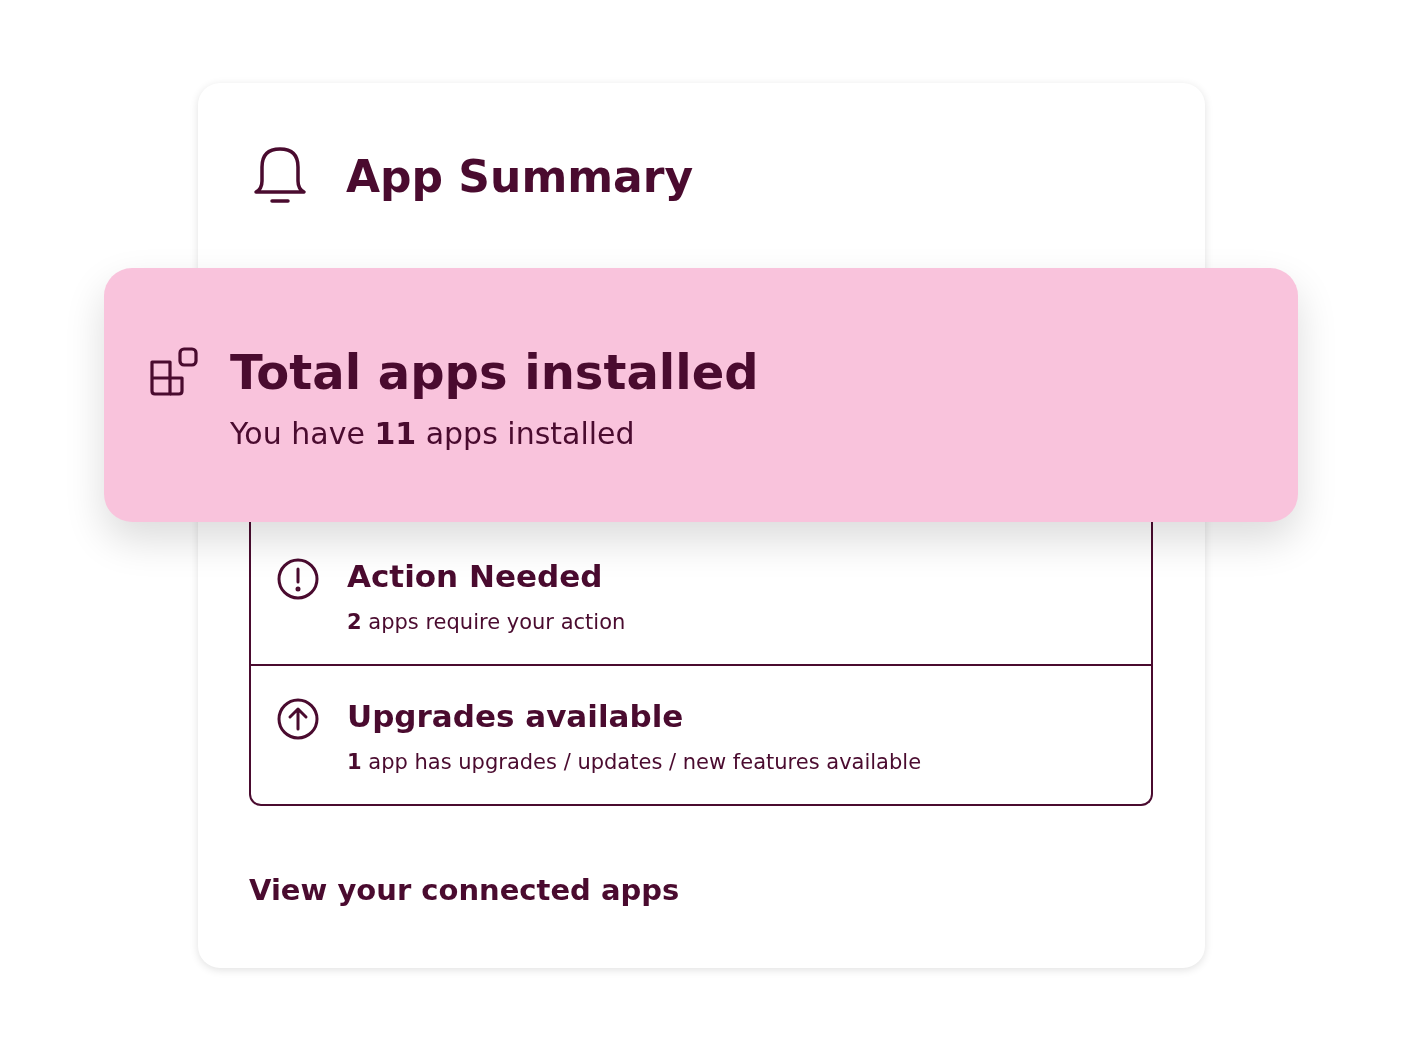  What do you see at coordinates (433, 434) in the screenshot?
I see `banner-description: You have 11 apps installed` at bounding box center [433, 434].